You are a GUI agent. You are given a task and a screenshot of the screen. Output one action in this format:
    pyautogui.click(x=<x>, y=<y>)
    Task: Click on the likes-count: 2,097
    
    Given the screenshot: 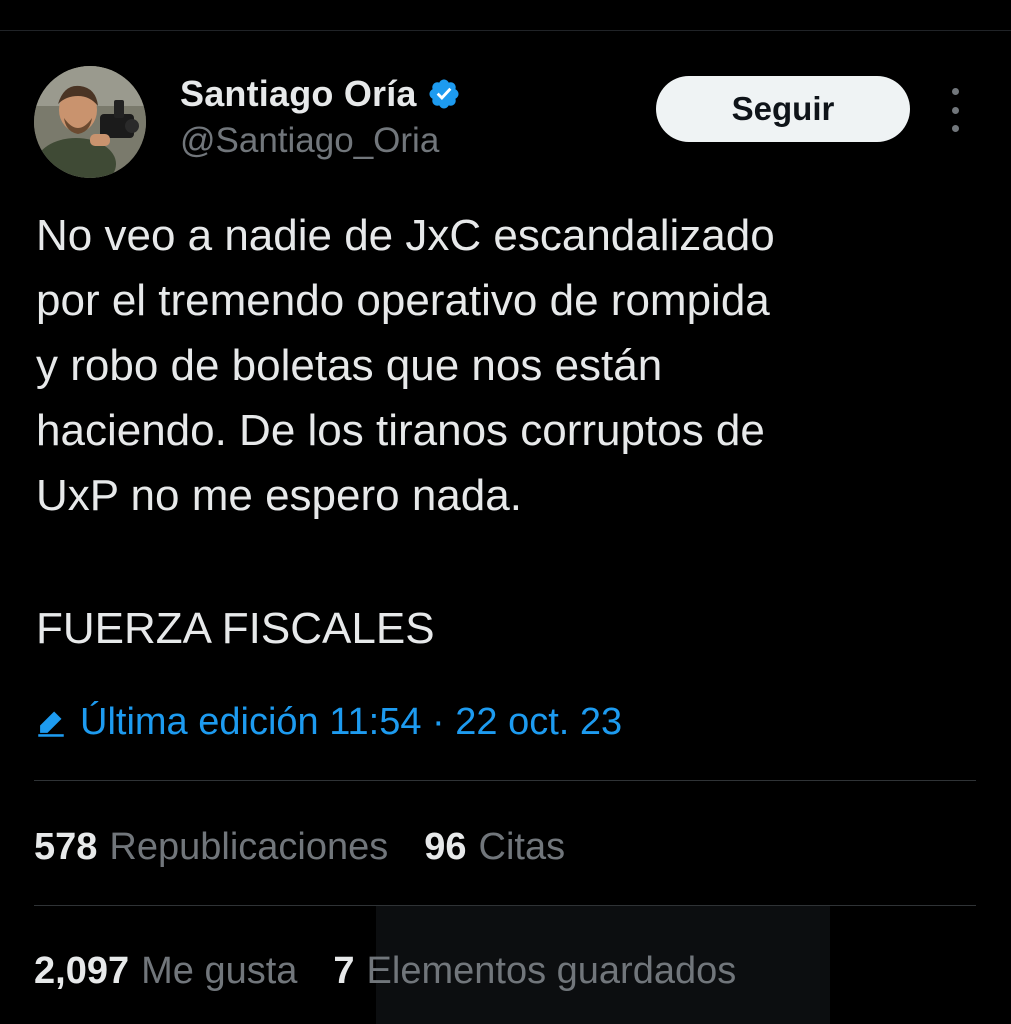 What is the action you would take?
    pyautogui.click(x=82, y=970)
    